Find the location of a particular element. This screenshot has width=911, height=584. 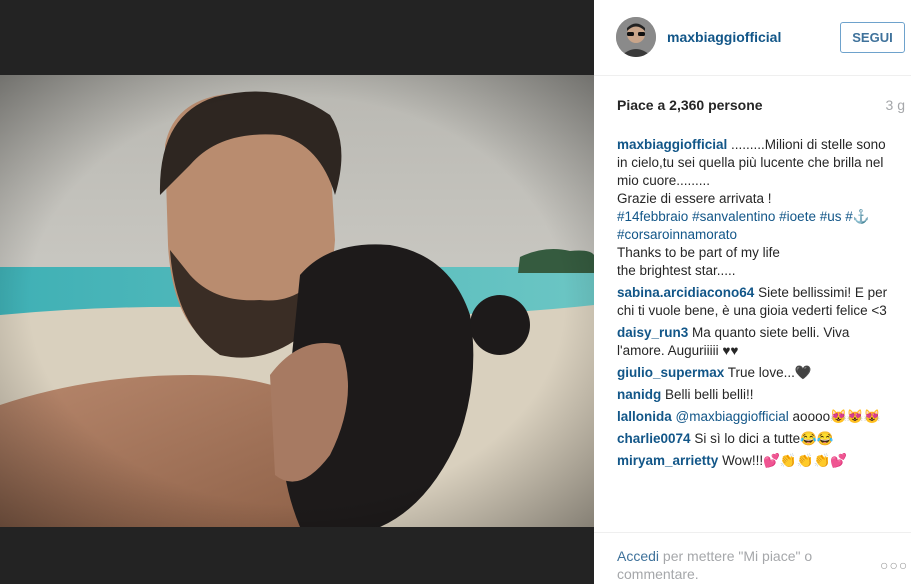

hashtag-link: #ioete is located at coordinates (797, 216).